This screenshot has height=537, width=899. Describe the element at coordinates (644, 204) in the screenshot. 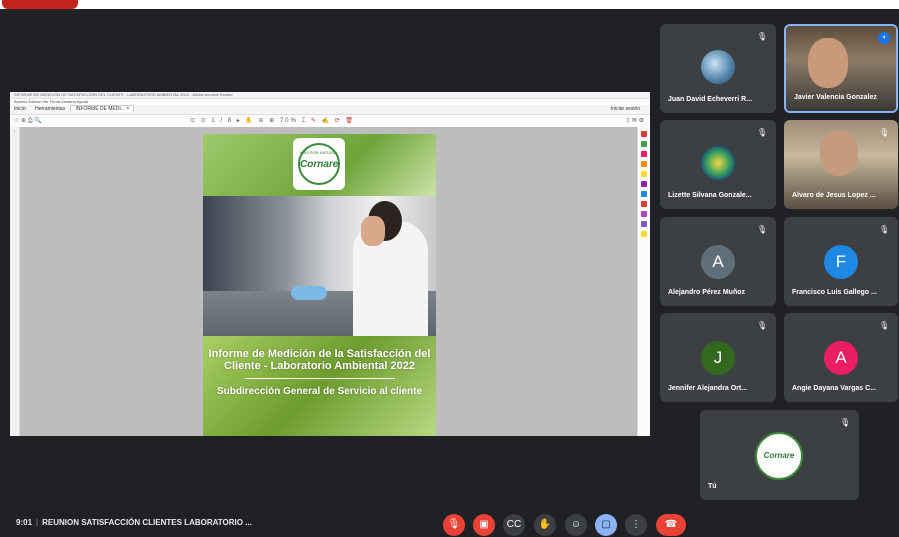

I see `tool-fill-icon` at that location.